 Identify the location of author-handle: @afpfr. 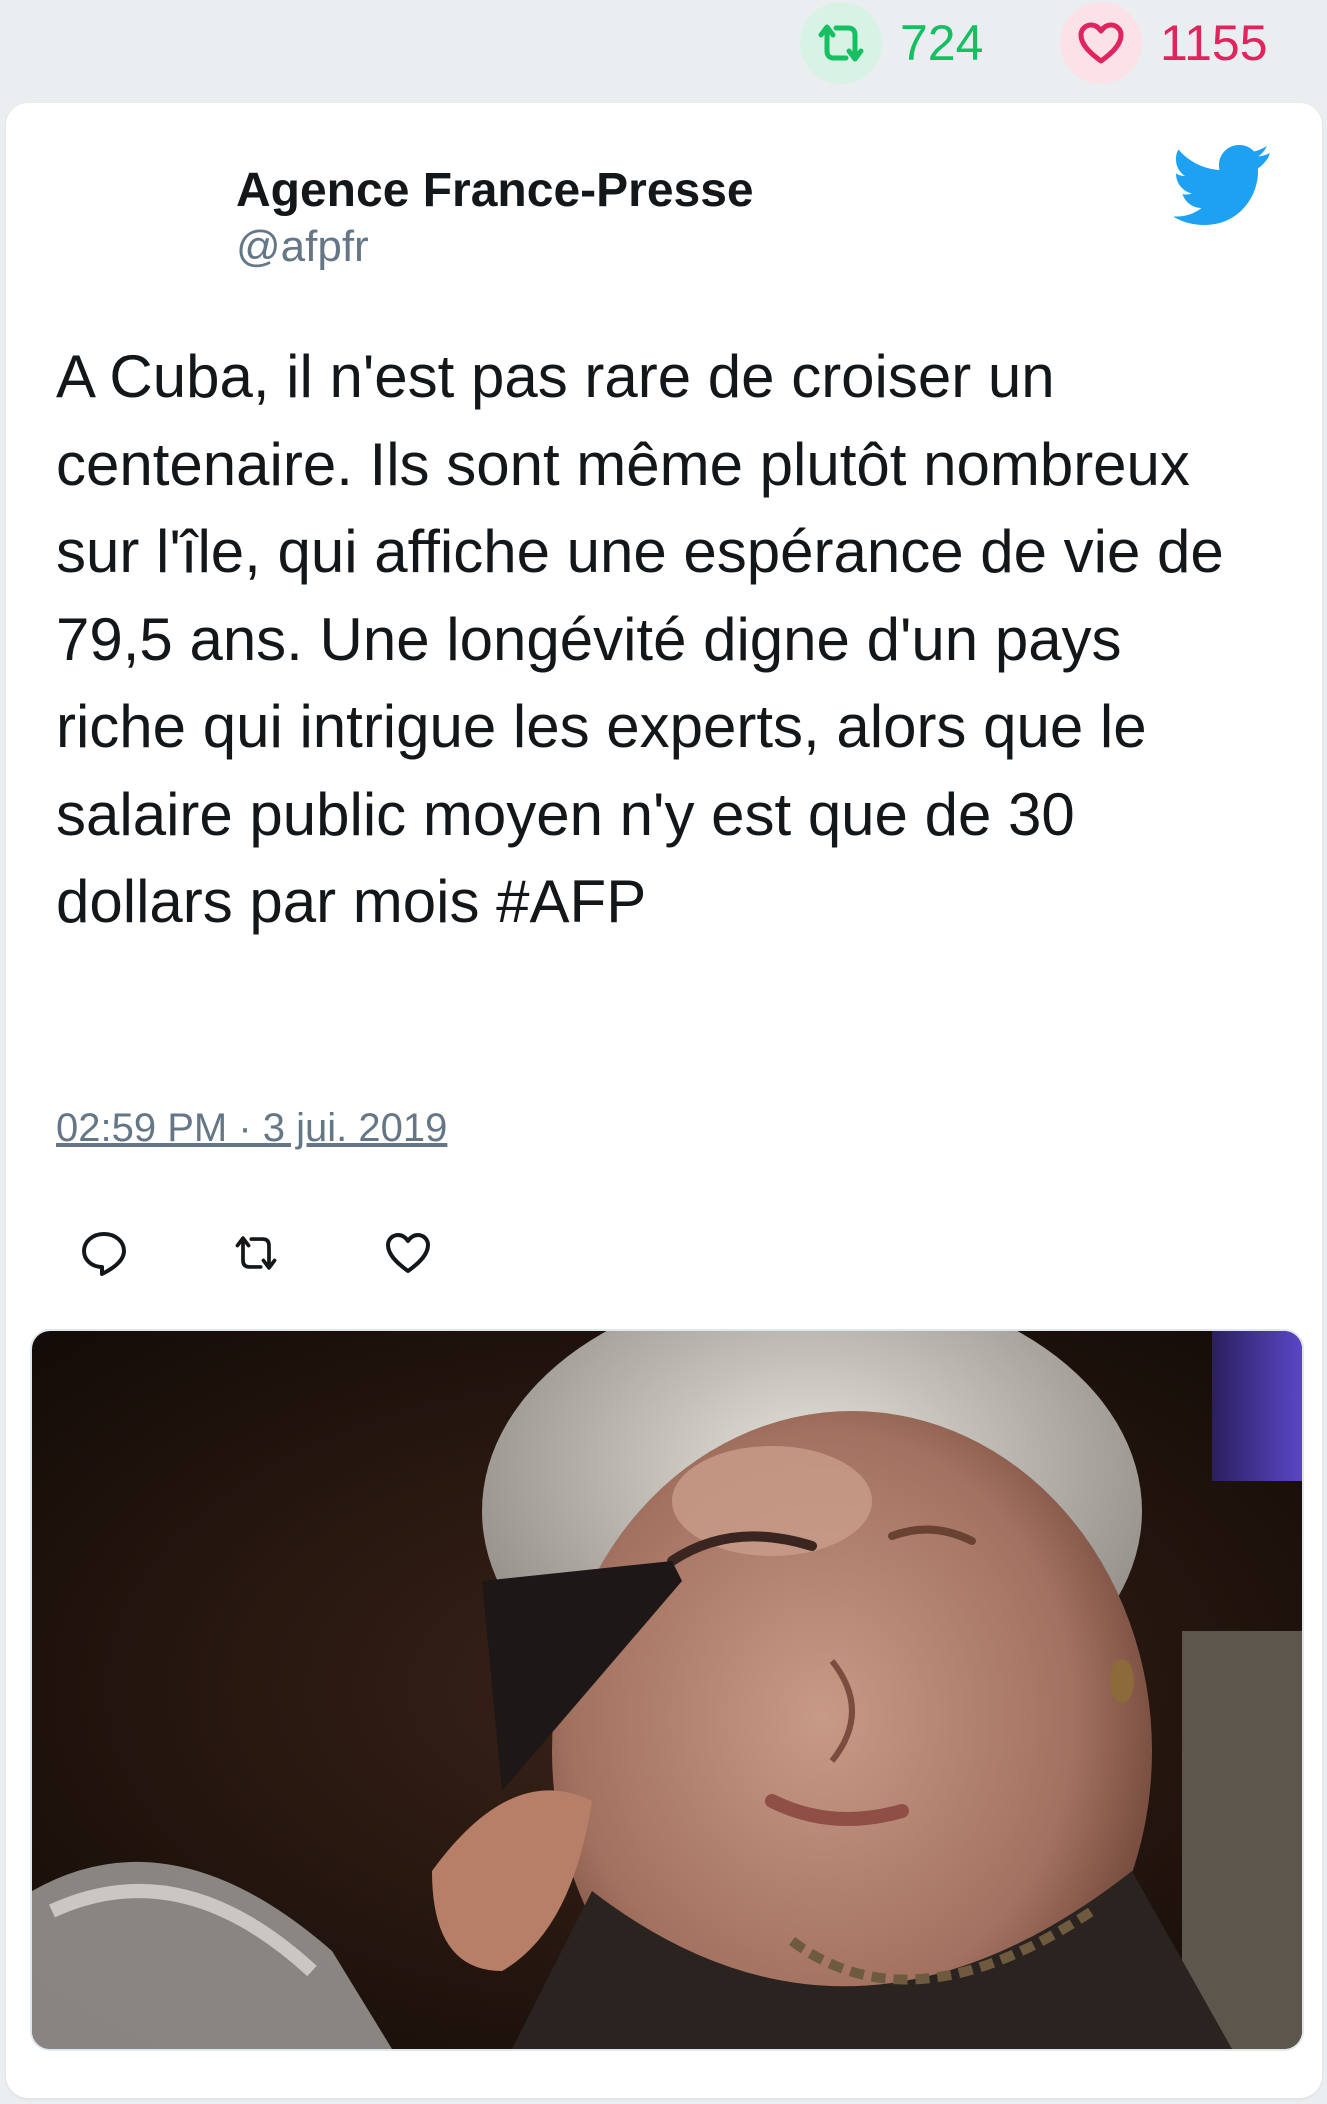
(495, 247).